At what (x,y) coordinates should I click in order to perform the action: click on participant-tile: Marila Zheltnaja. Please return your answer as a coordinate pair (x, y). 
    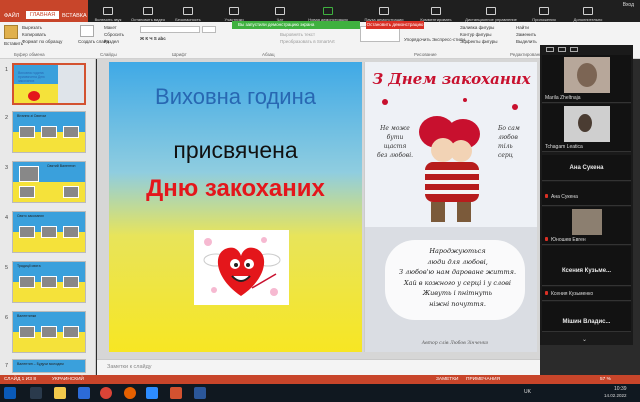
    Looking at the image, I should click on (586, 79).